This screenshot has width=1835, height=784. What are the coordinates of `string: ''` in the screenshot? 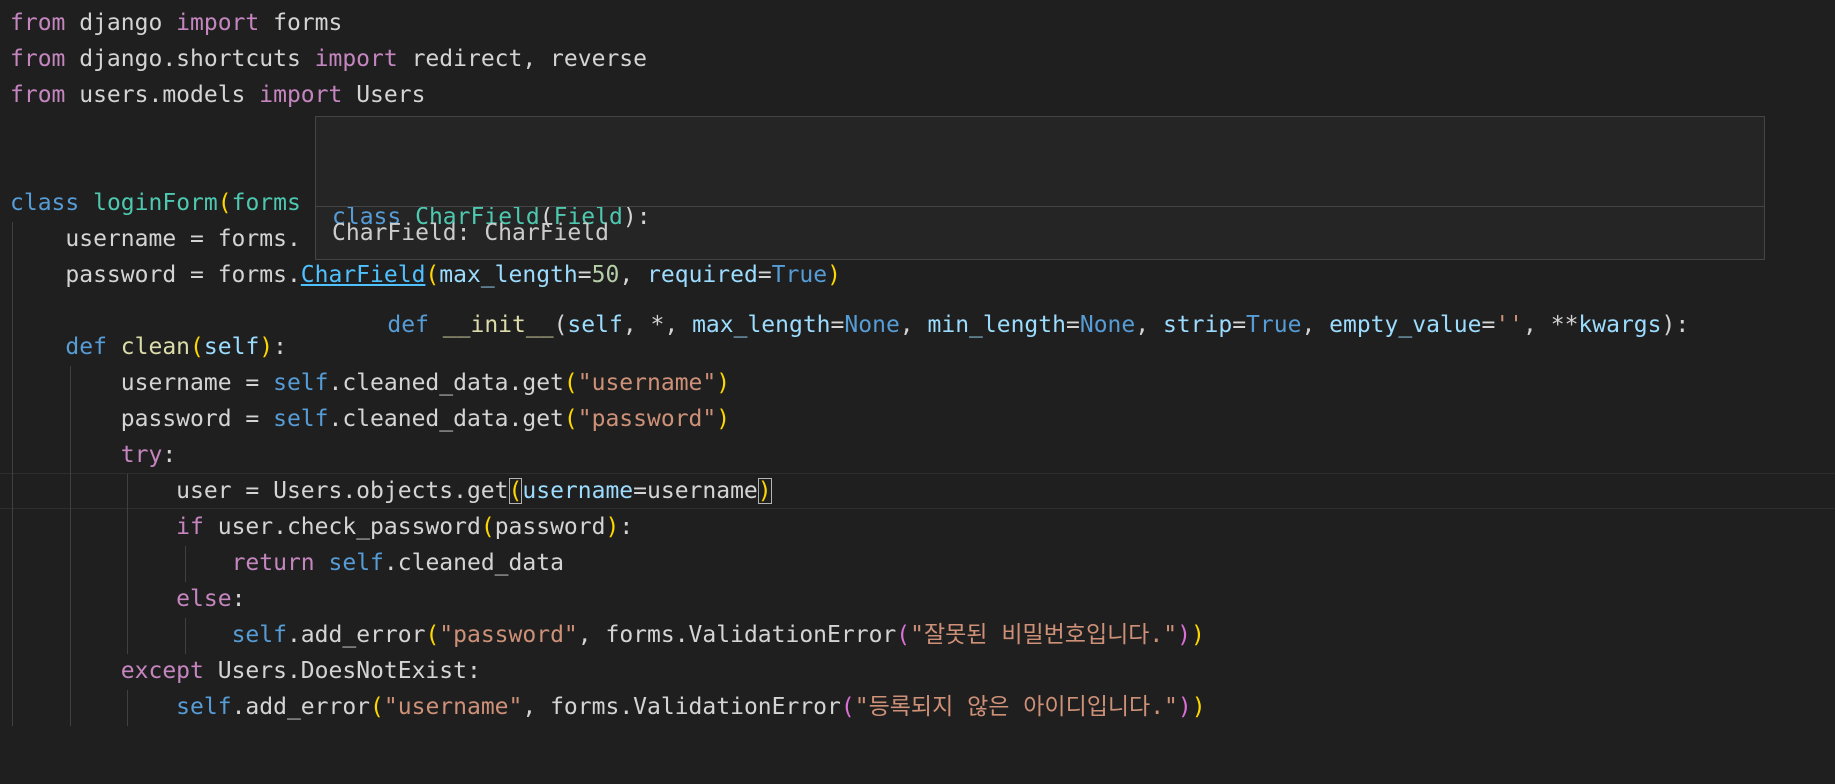 It's located at (1509, 325).